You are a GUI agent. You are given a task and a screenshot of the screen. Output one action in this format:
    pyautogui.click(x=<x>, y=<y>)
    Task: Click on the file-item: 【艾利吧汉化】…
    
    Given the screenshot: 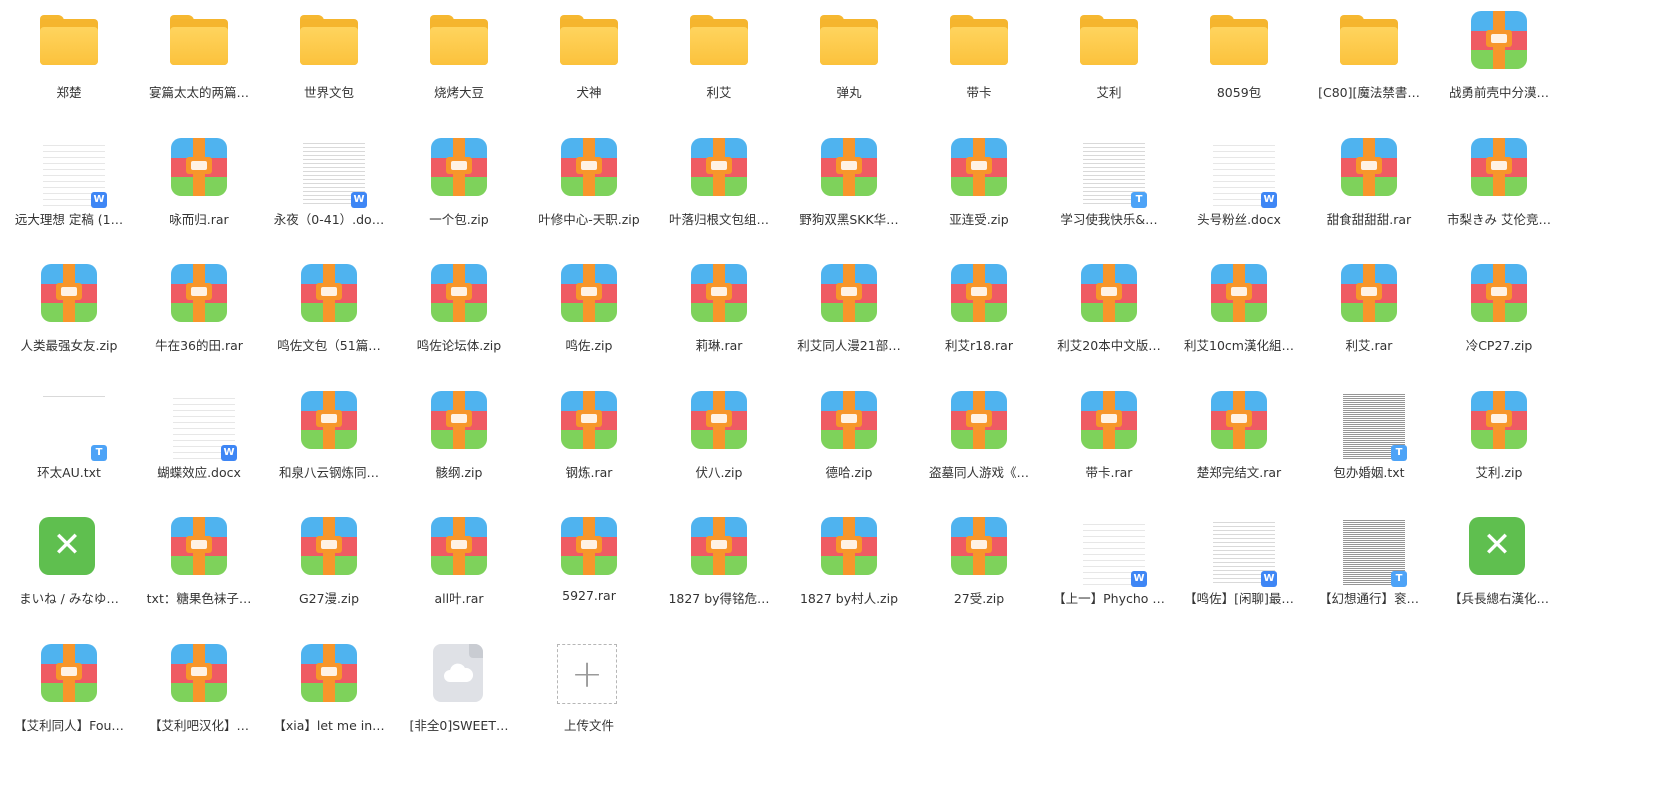 What is the action you would take?
    pyautogui.click(x=199, y=696)
    